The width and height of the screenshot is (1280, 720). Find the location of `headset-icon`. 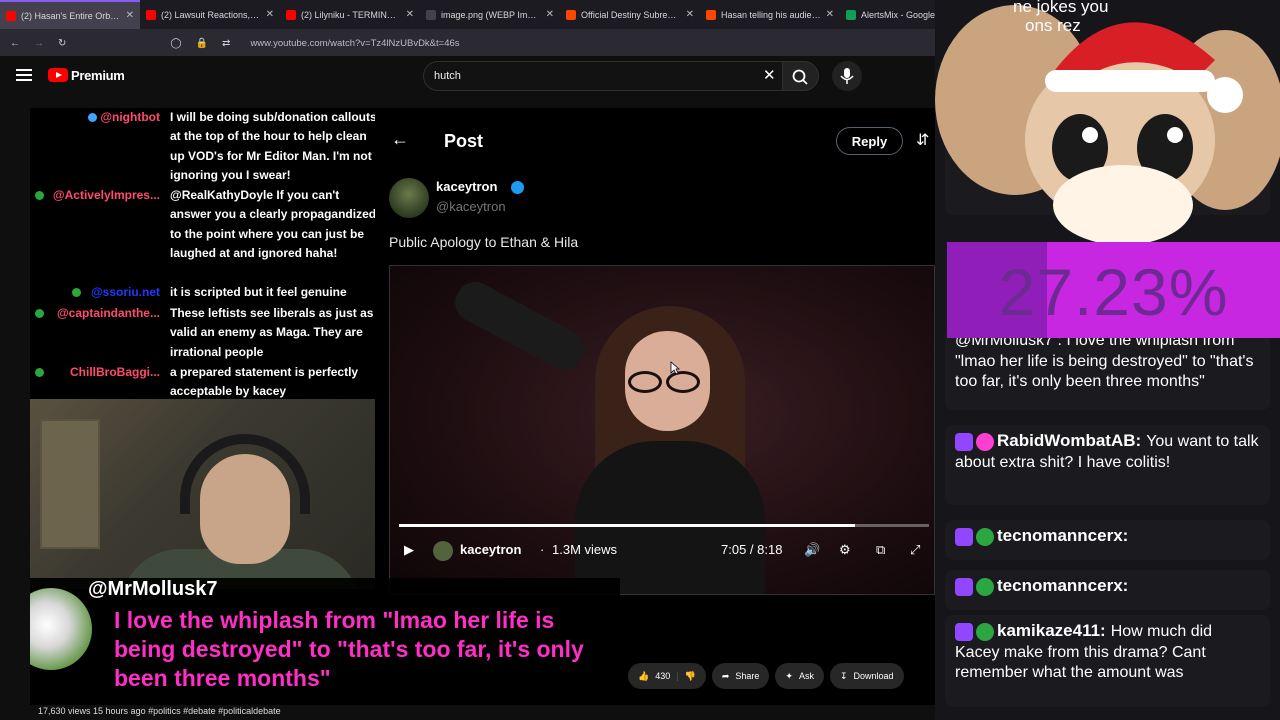

headset-icon is located at coordinates (245, 474).